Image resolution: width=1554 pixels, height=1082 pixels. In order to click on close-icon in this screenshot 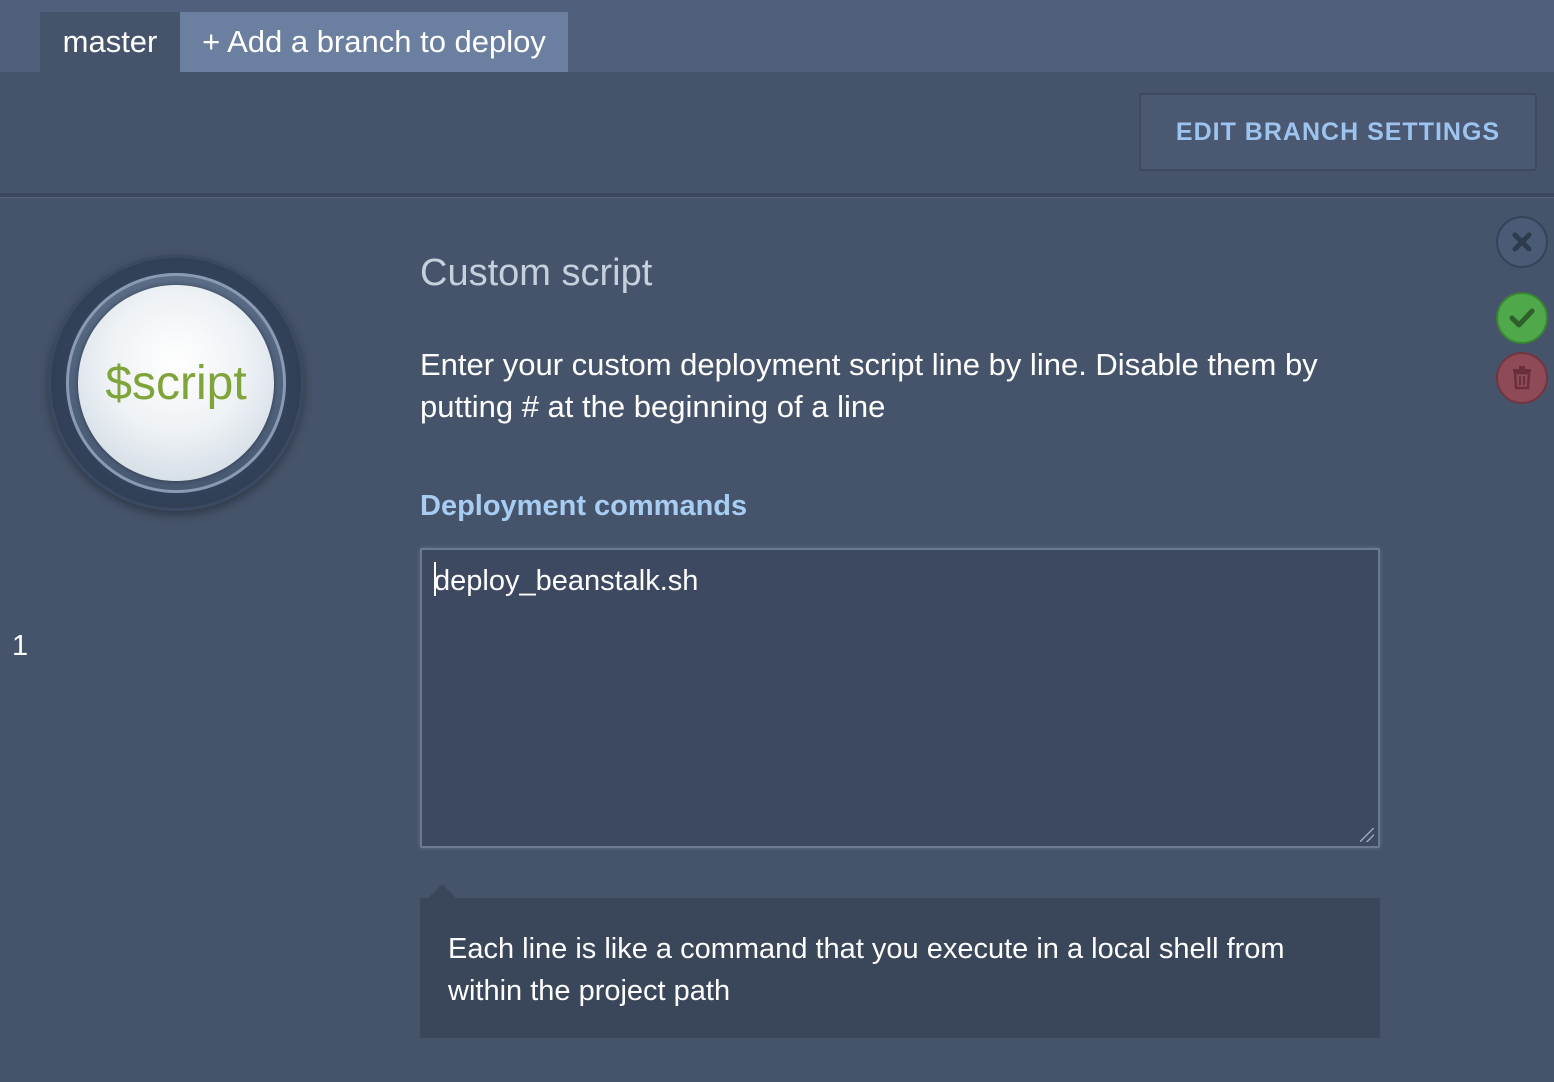, I will do `click(1522, 242)`.